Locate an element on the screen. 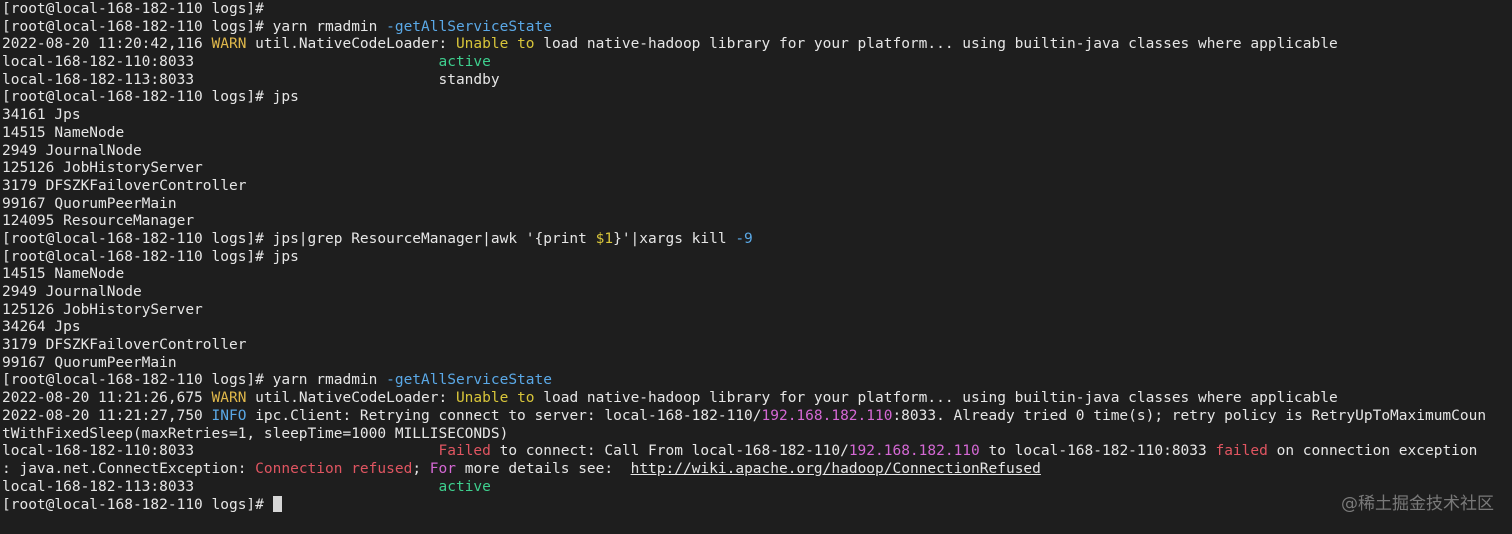 Image resolution: width=1512 pixels, height=534 pixels. terminal-text: local-168-182-113:8033 is located at coordinates (220, 486).